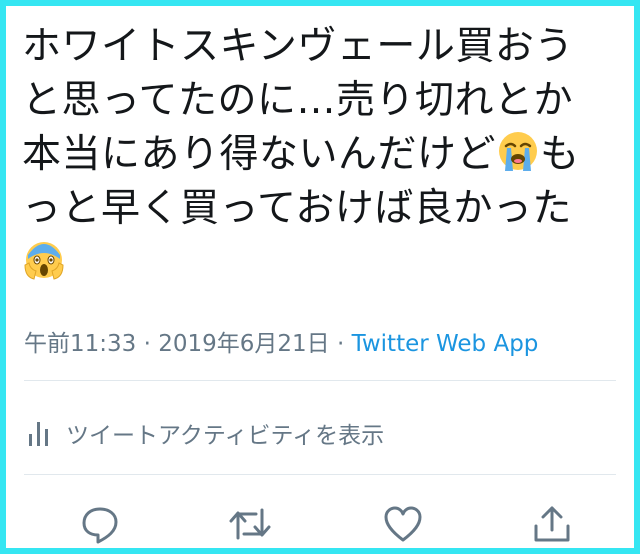 The height and width of the screenshot is (554, 640). What do you see at coordinates (298, 100) in the screenshot?
I see `tweet-text-line-2: と思ってたのに…売り切れとか` at bounding box center [298, 100].